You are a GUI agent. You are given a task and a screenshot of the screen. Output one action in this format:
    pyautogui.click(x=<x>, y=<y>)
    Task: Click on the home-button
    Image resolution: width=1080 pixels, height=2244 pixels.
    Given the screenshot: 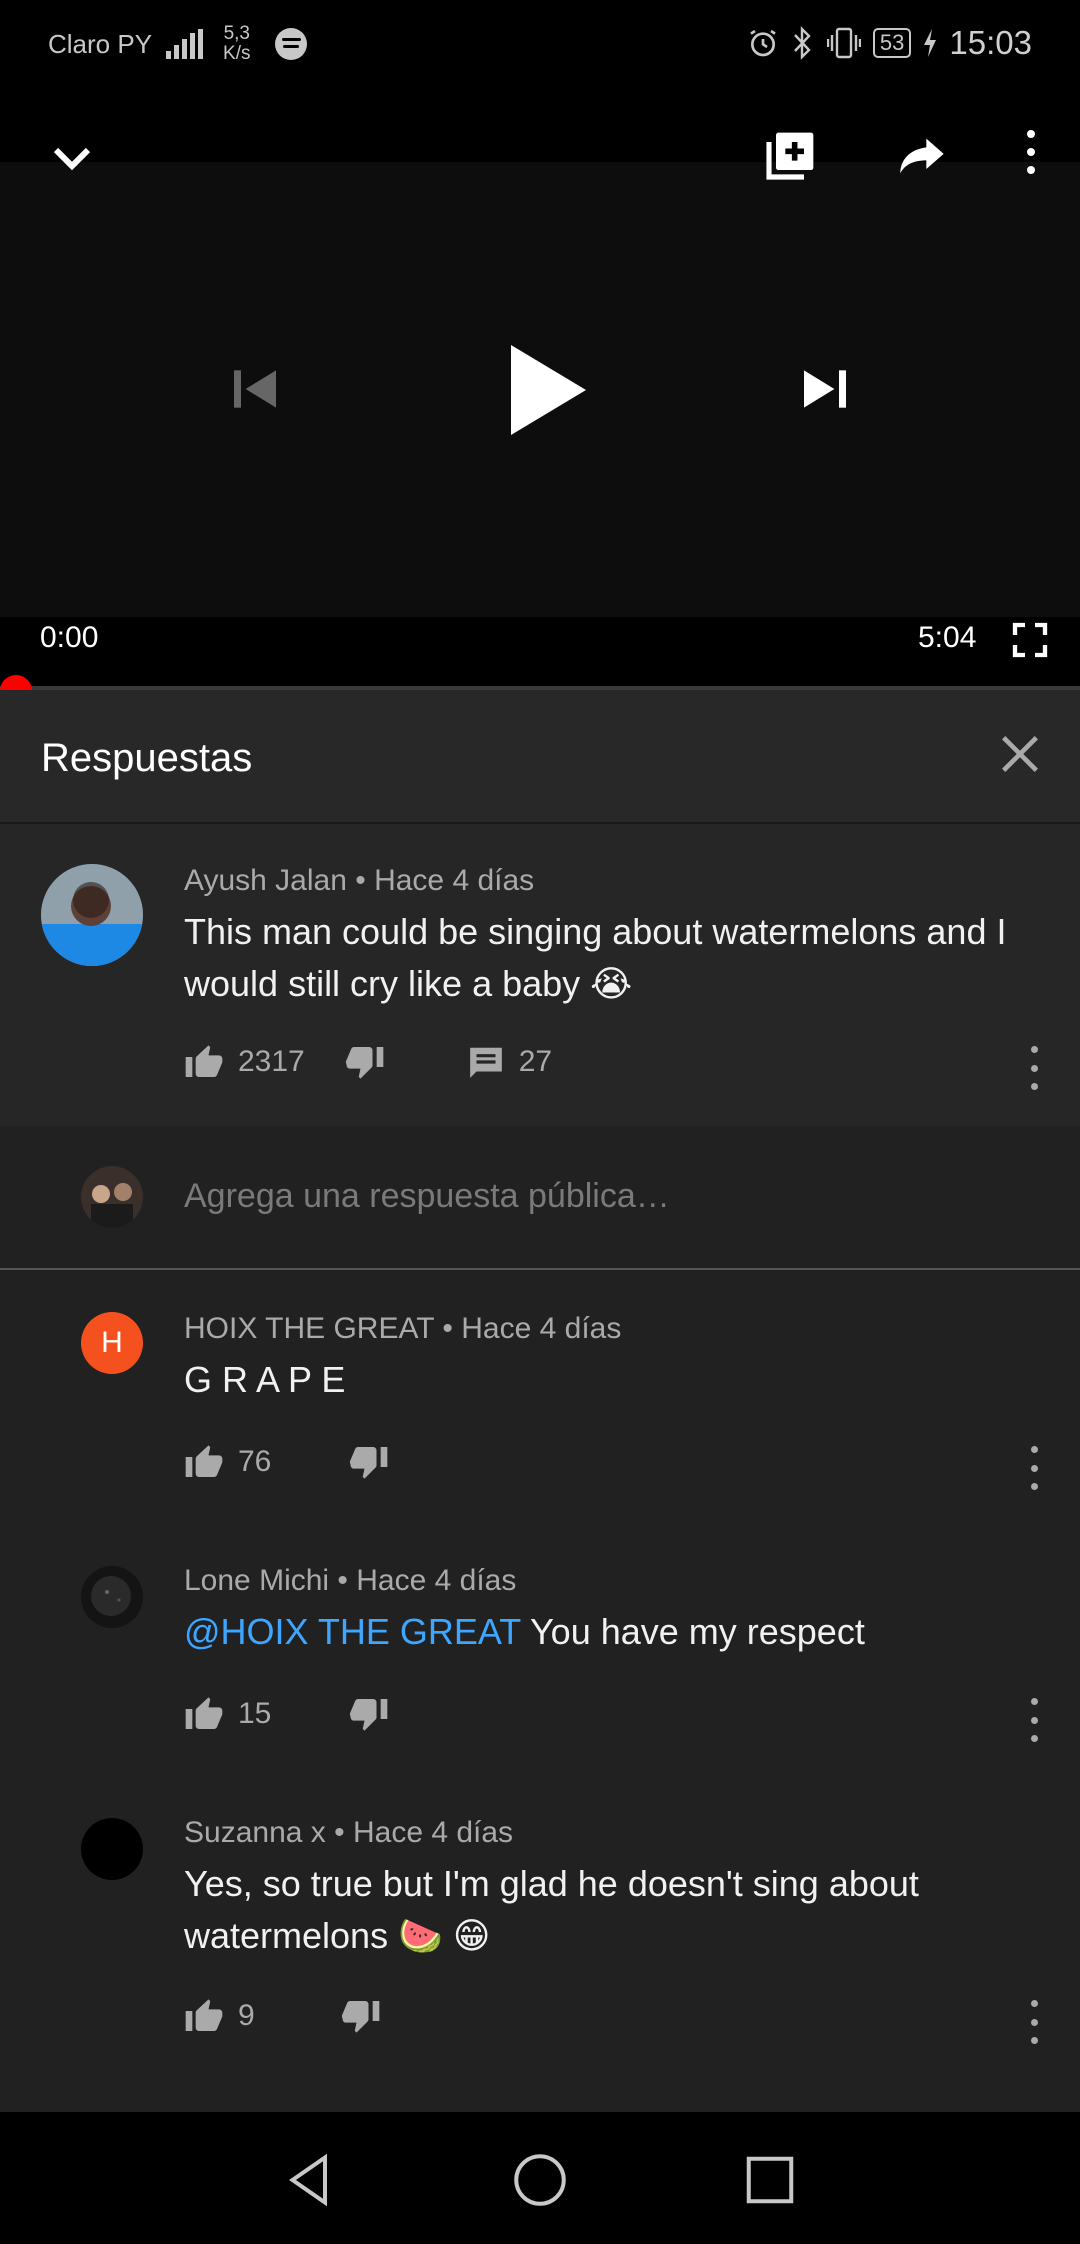 What is the action you would take?
    pyautogui.click(x=540, y=2180)
    